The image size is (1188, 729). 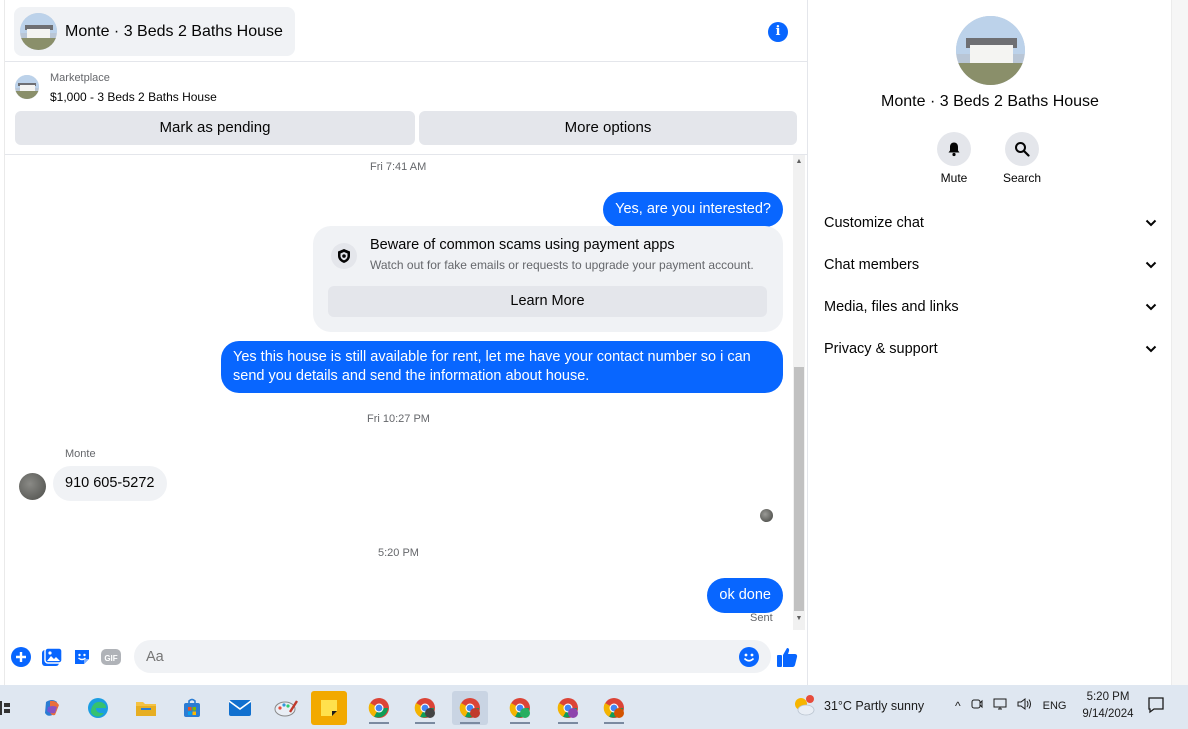 What do you see at coordinates (379, 708) in the screenshot?
I see `chrome-icon` at bounding box center [379, 708].